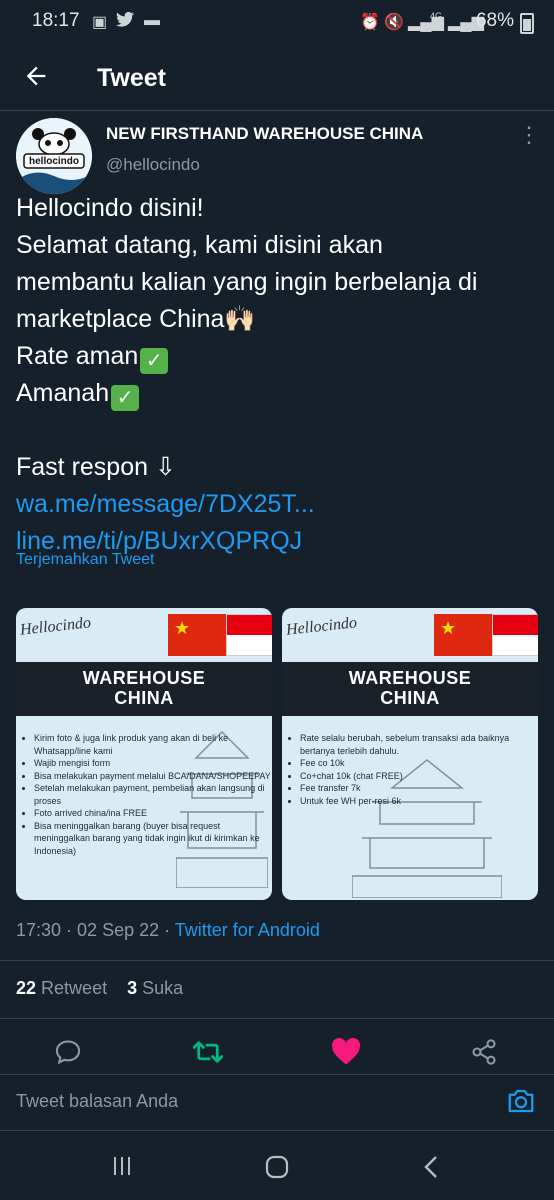  I want to click on back-nav-icon, so click(432, 1169).